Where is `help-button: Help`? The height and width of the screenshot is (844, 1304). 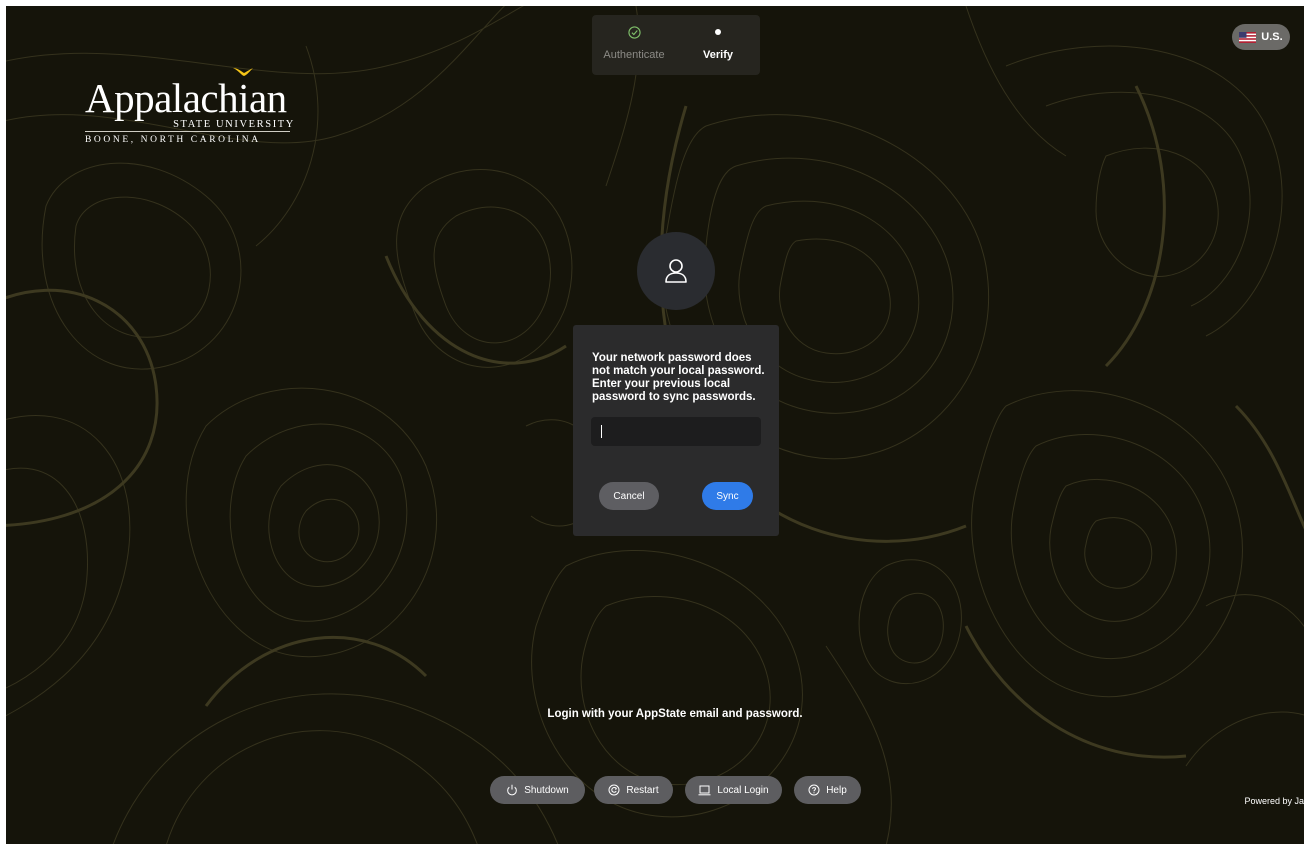
help-button: Help is located at coordinates (827, 790).